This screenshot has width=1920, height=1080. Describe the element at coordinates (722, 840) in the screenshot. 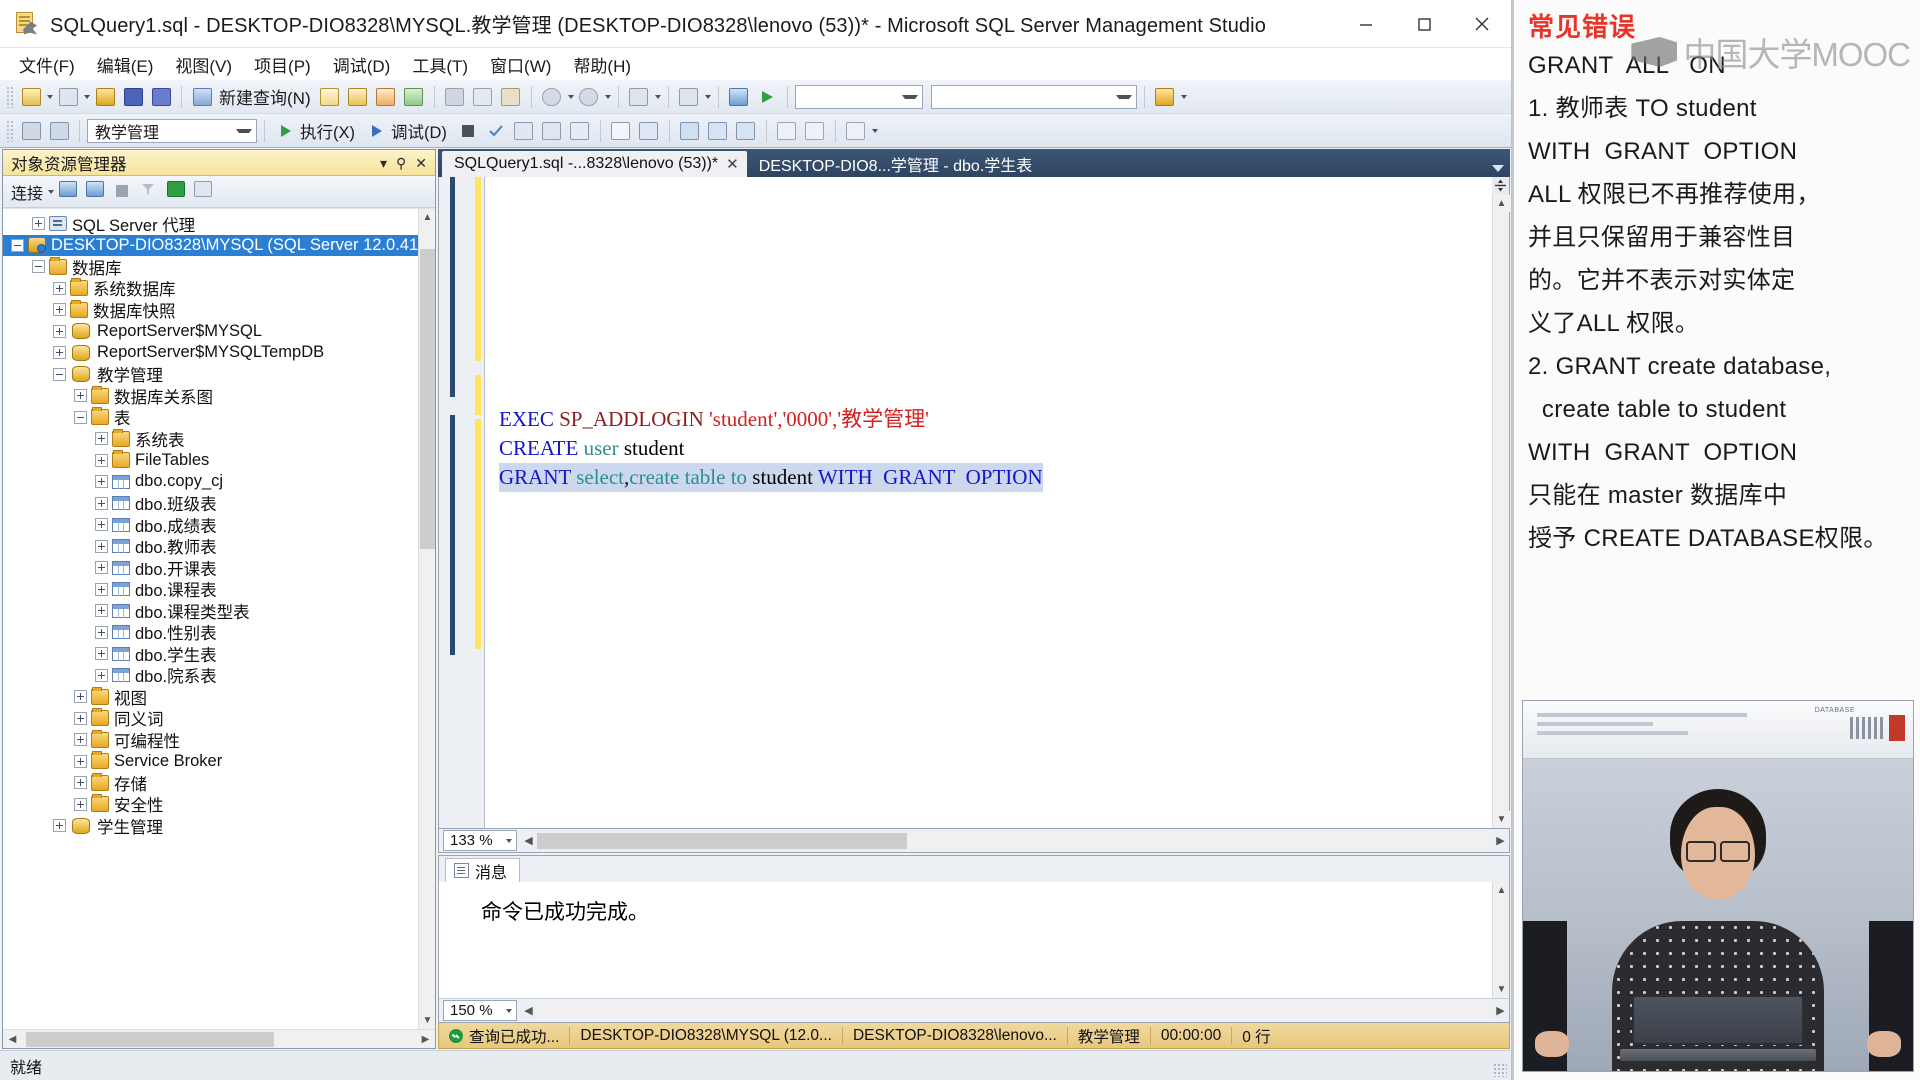

I see `editor-hscroll-thumb` at that location.